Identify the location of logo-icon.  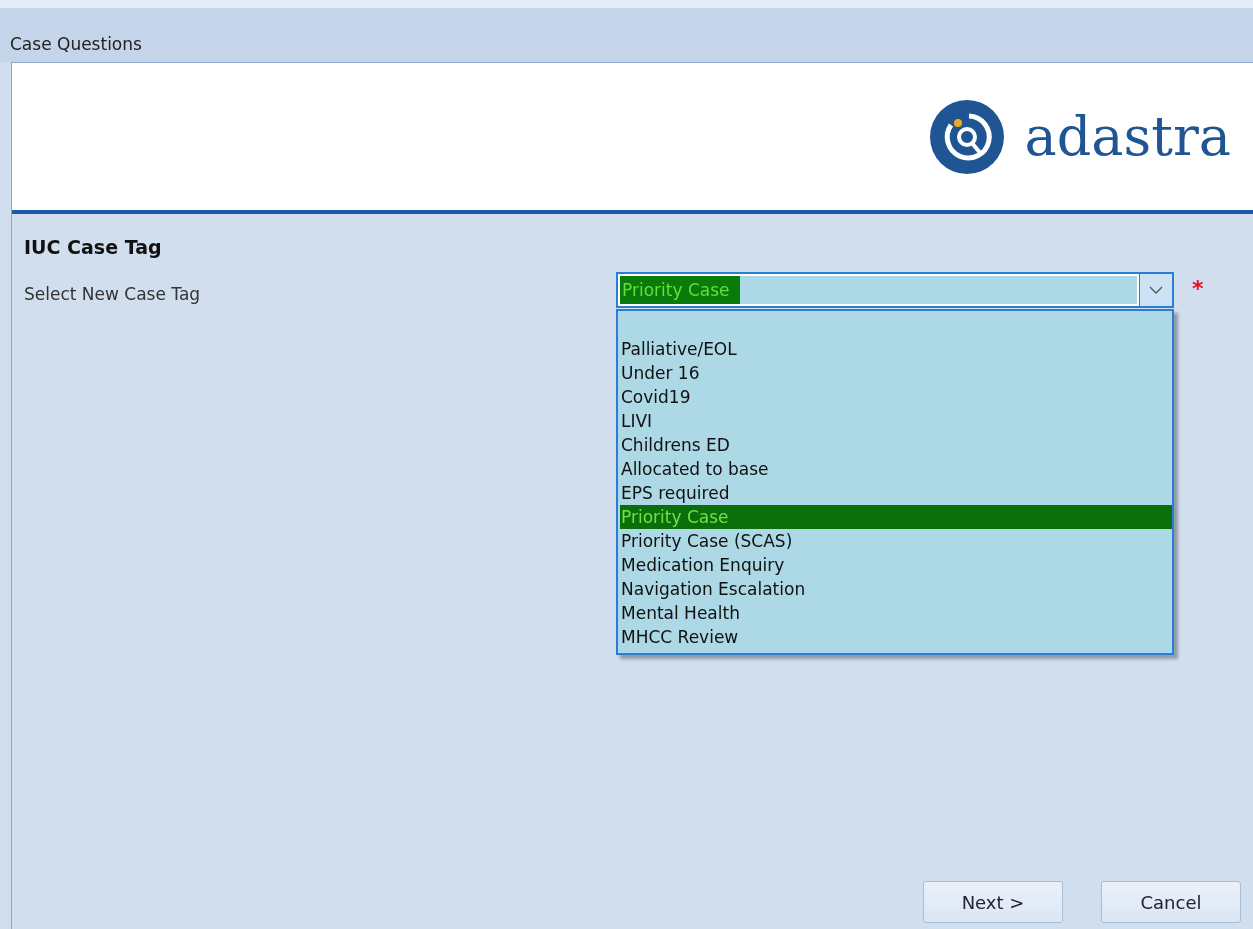
(966, 136).